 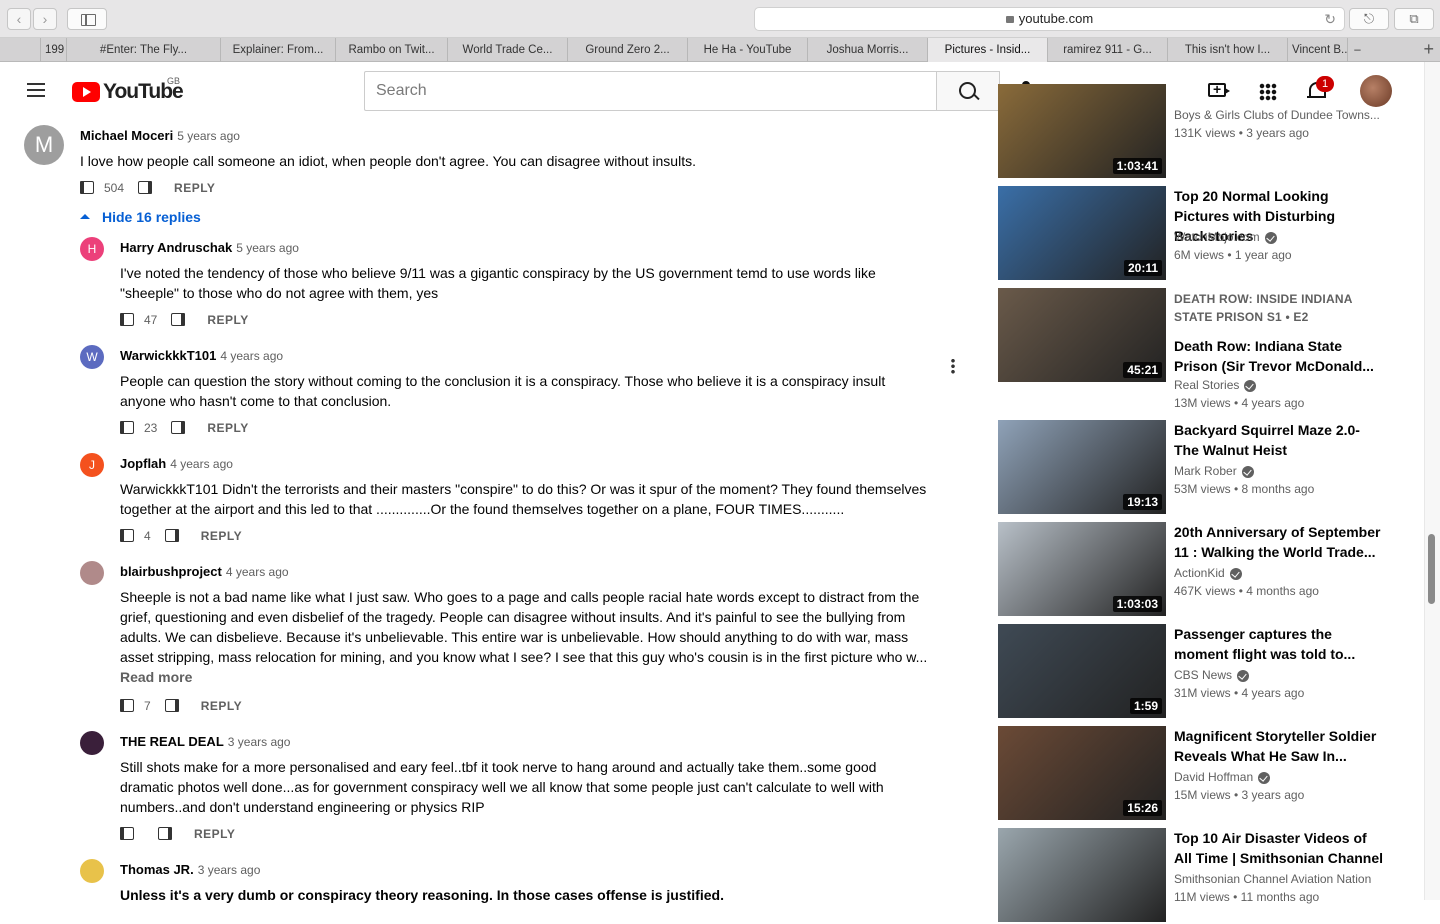 I want to click on channel-name-text: Real Stories, so click(x=1206, y=385).